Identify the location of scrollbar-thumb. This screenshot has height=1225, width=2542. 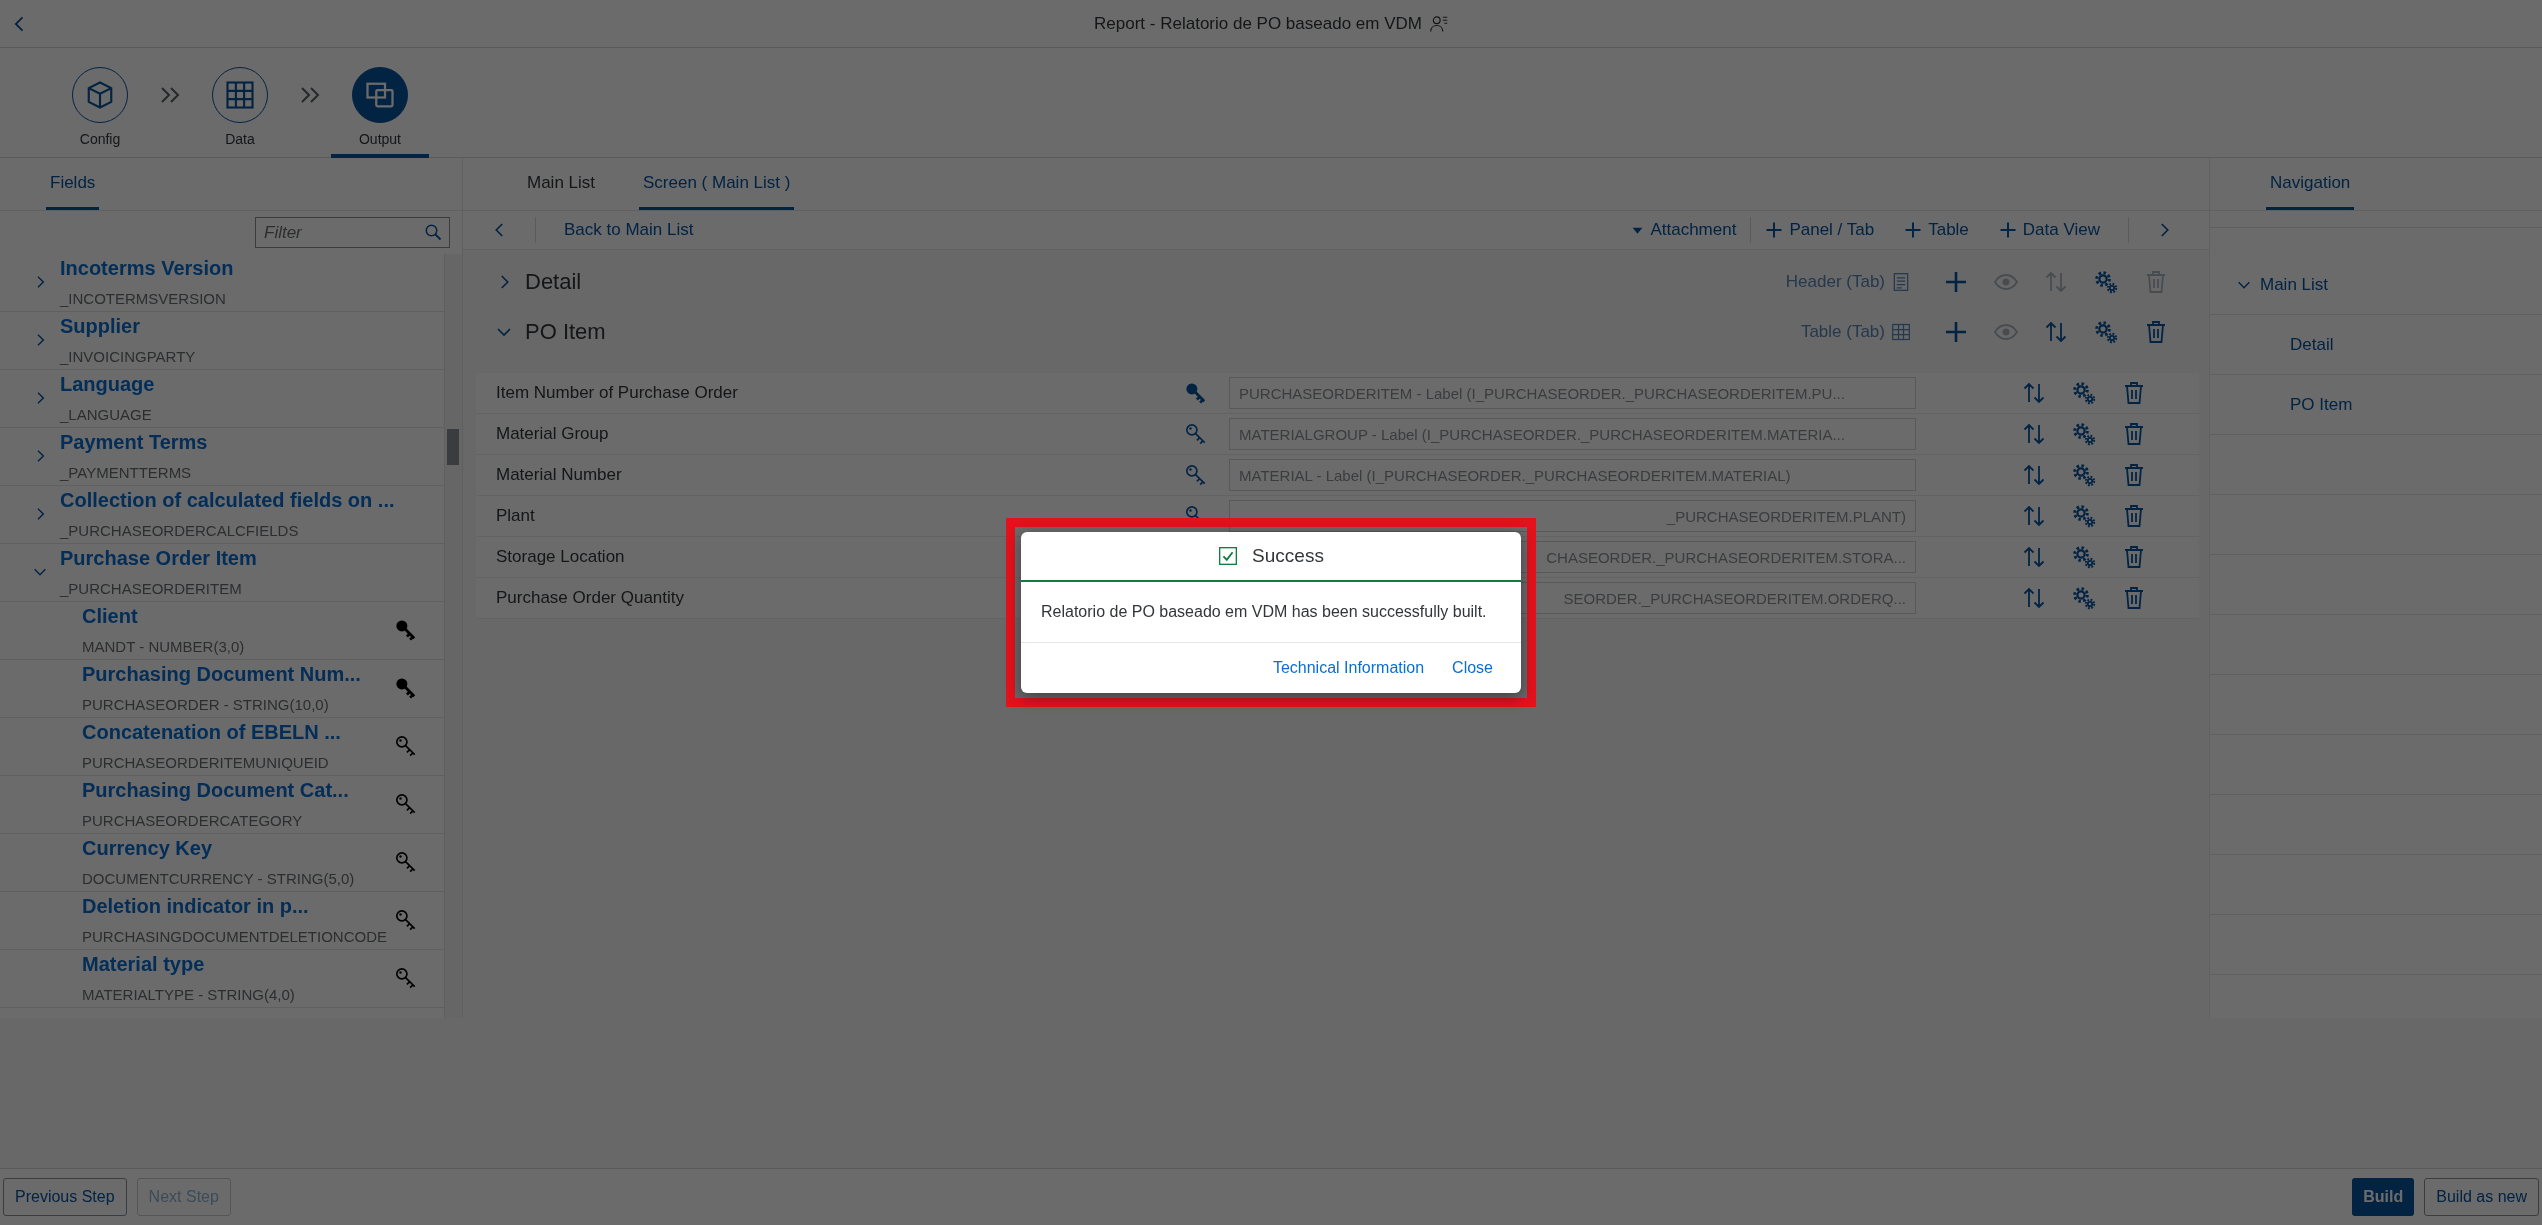
(453, 447).